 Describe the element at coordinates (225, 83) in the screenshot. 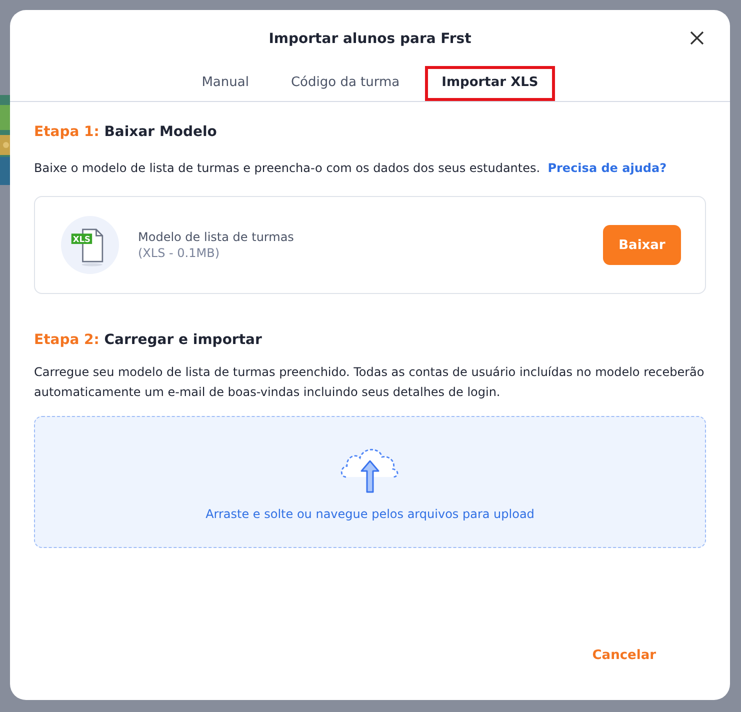

I see `tab: Manual` at that location.